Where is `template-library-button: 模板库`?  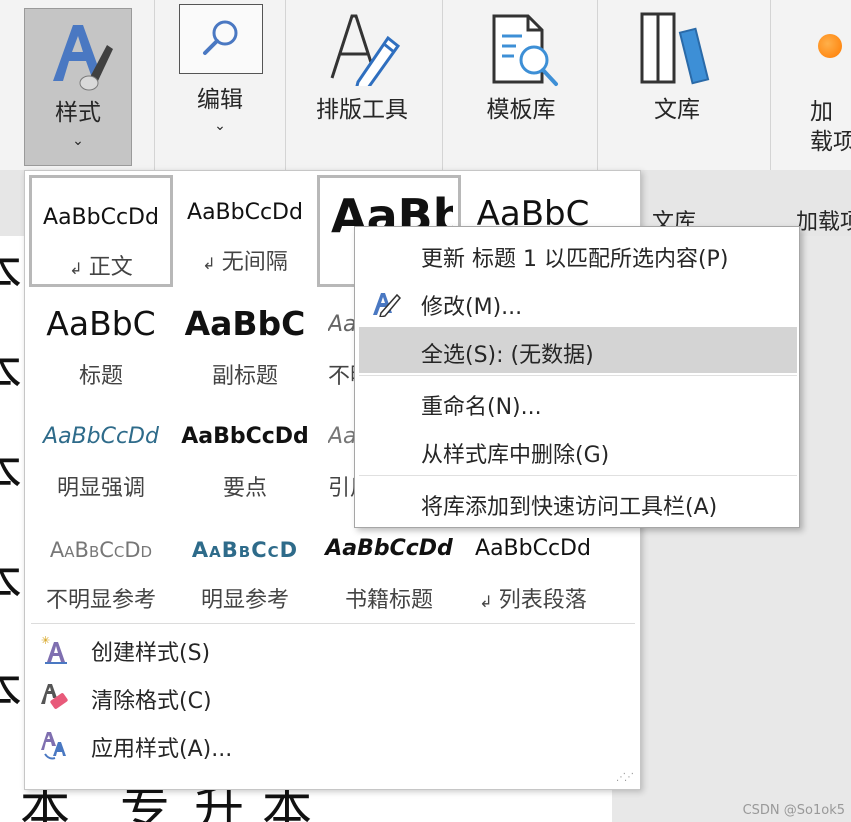 template-library-button: 模板库 is located at coordinates (521, 85).